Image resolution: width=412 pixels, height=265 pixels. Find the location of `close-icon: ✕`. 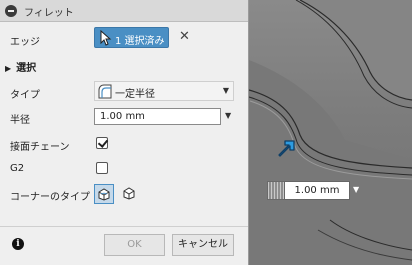

close-icon: ✕ is located at coordinates (184, 36).